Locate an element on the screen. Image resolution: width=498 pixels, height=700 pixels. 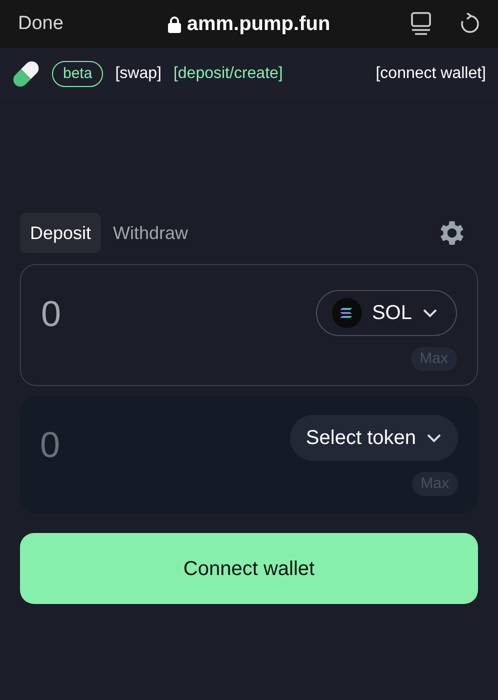
reload-icon is located at coordinates (470, 24).